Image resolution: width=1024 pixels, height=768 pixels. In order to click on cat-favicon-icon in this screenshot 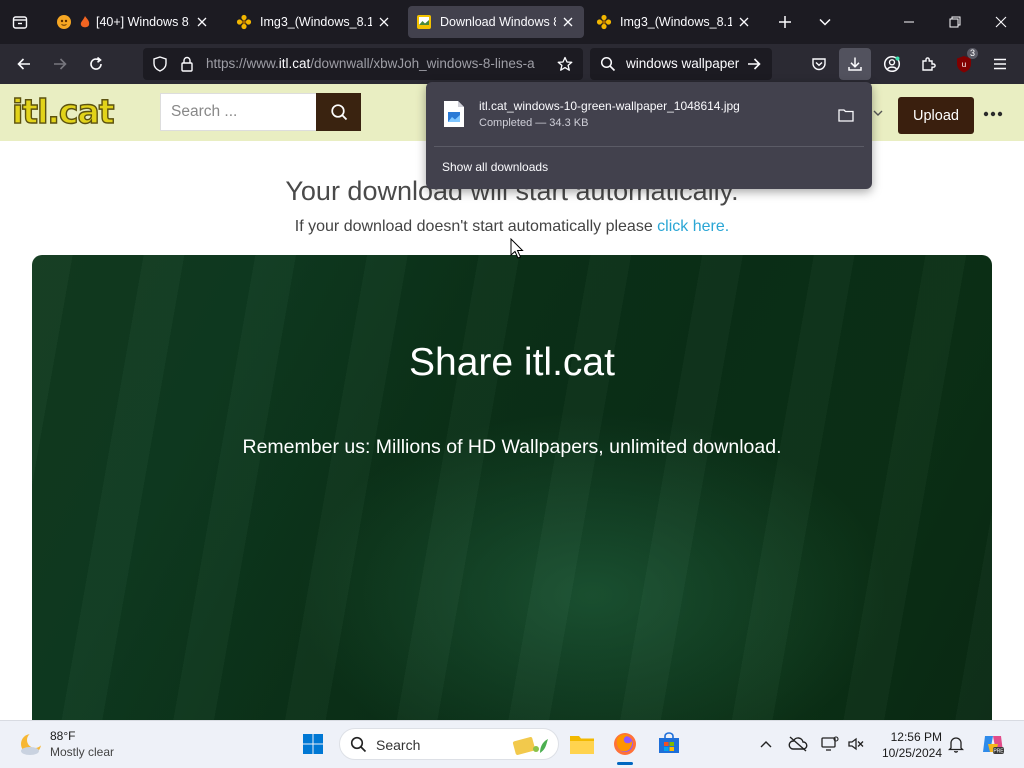, I will do `click(64, 22)`.